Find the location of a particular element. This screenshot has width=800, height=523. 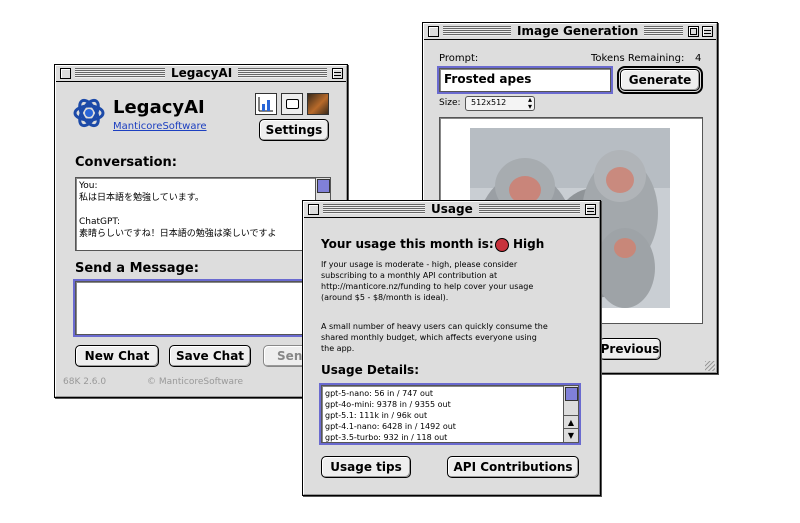

new-chat-button: New Chat is located at coordinates (117, 356).